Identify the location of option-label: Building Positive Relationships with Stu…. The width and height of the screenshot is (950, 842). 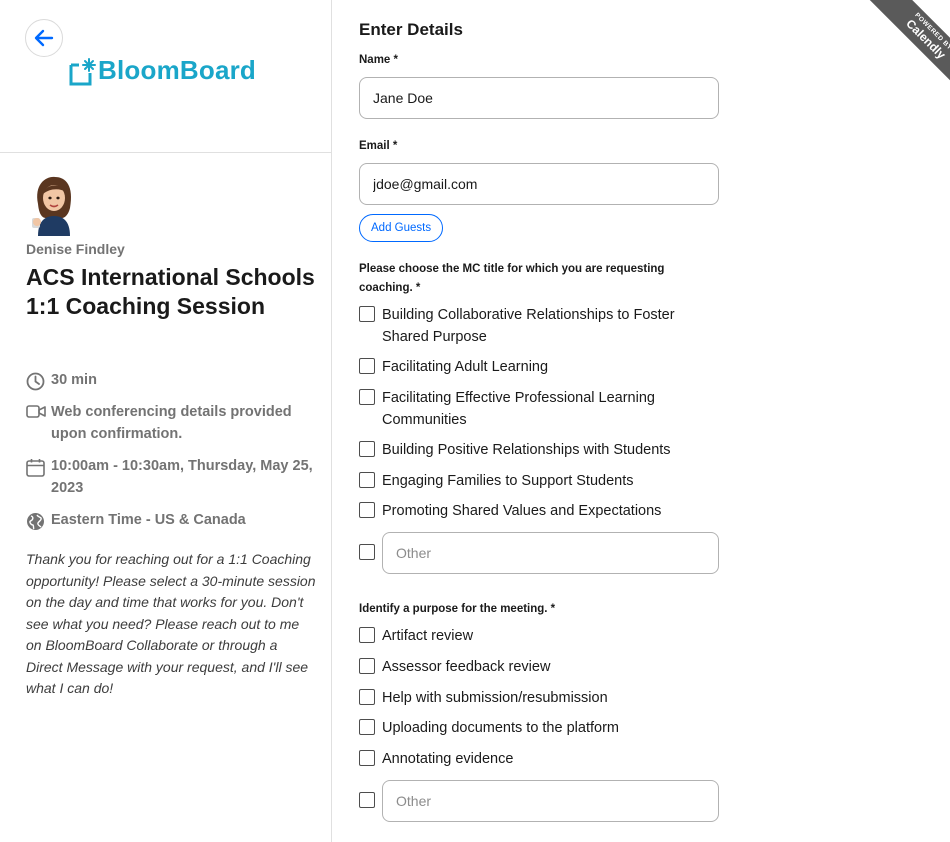
(526, 450).